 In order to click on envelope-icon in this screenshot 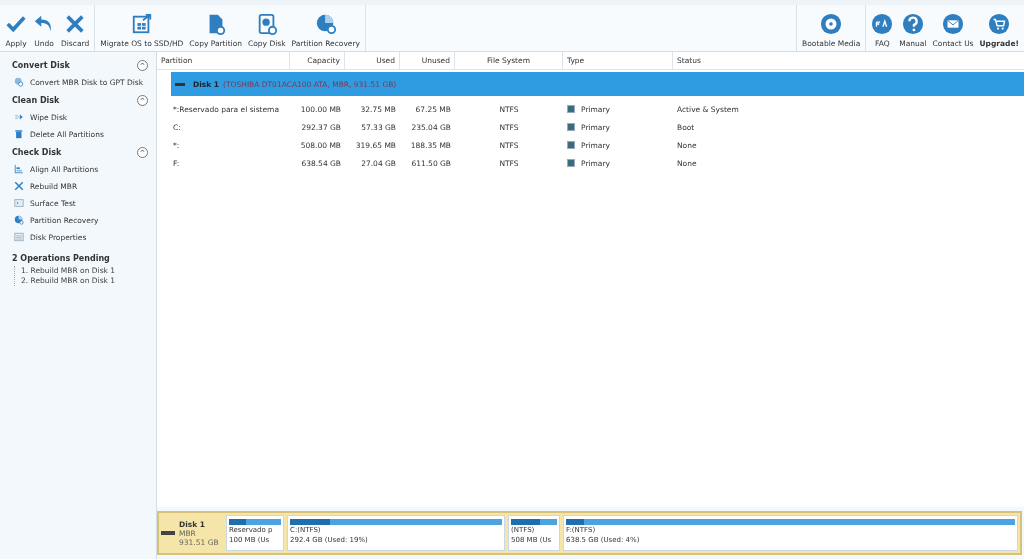, I will do `click(953, 24)`.